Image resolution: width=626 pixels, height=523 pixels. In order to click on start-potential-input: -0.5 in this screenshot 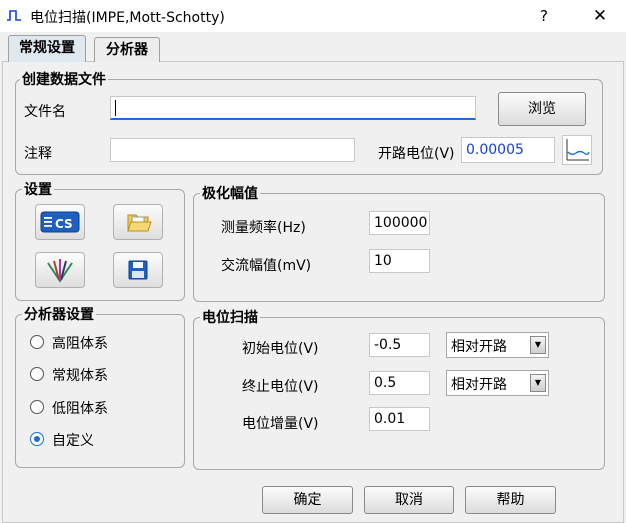, I will do `click(399, 345)`.